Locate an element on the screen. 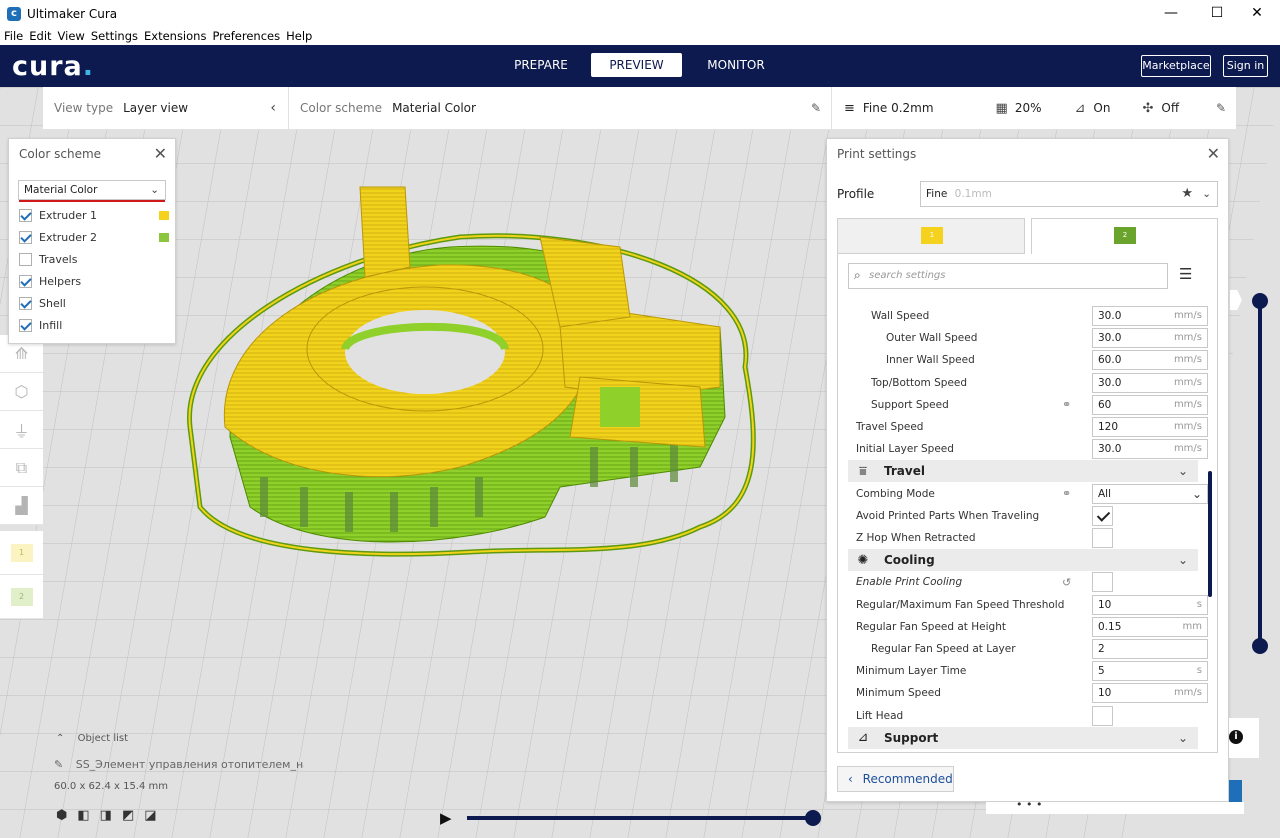  menu-extensions: Extensions is located at coordinates (175, 36).